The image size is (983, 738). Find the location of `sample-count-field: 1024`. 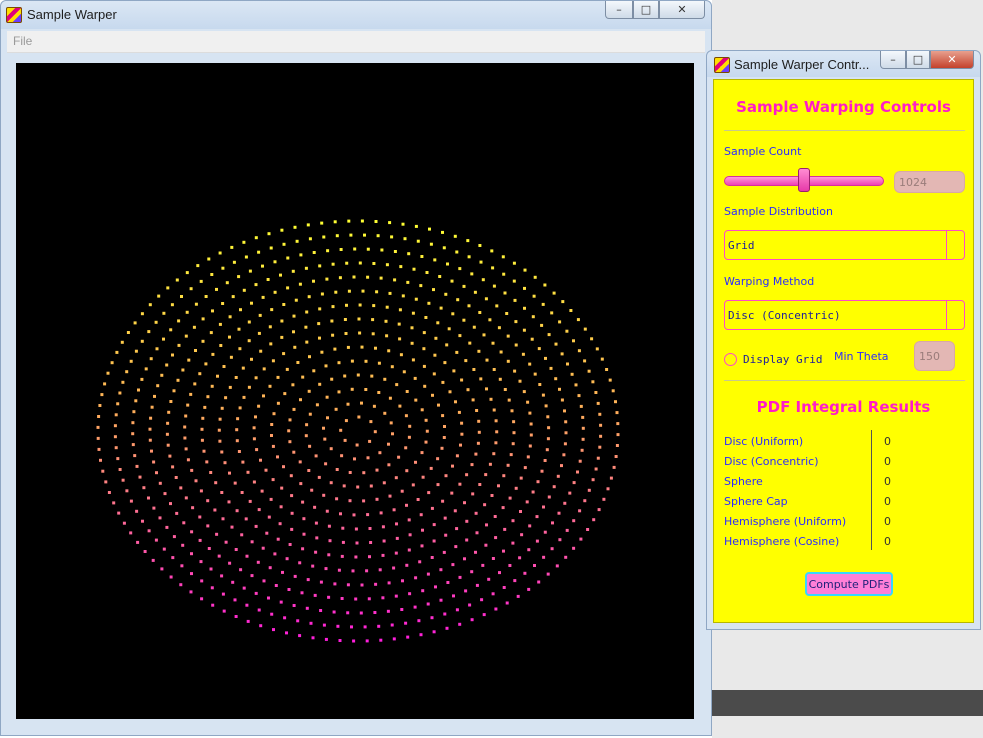

sample-count-field: 1024 is located at coordinates (929, 182).